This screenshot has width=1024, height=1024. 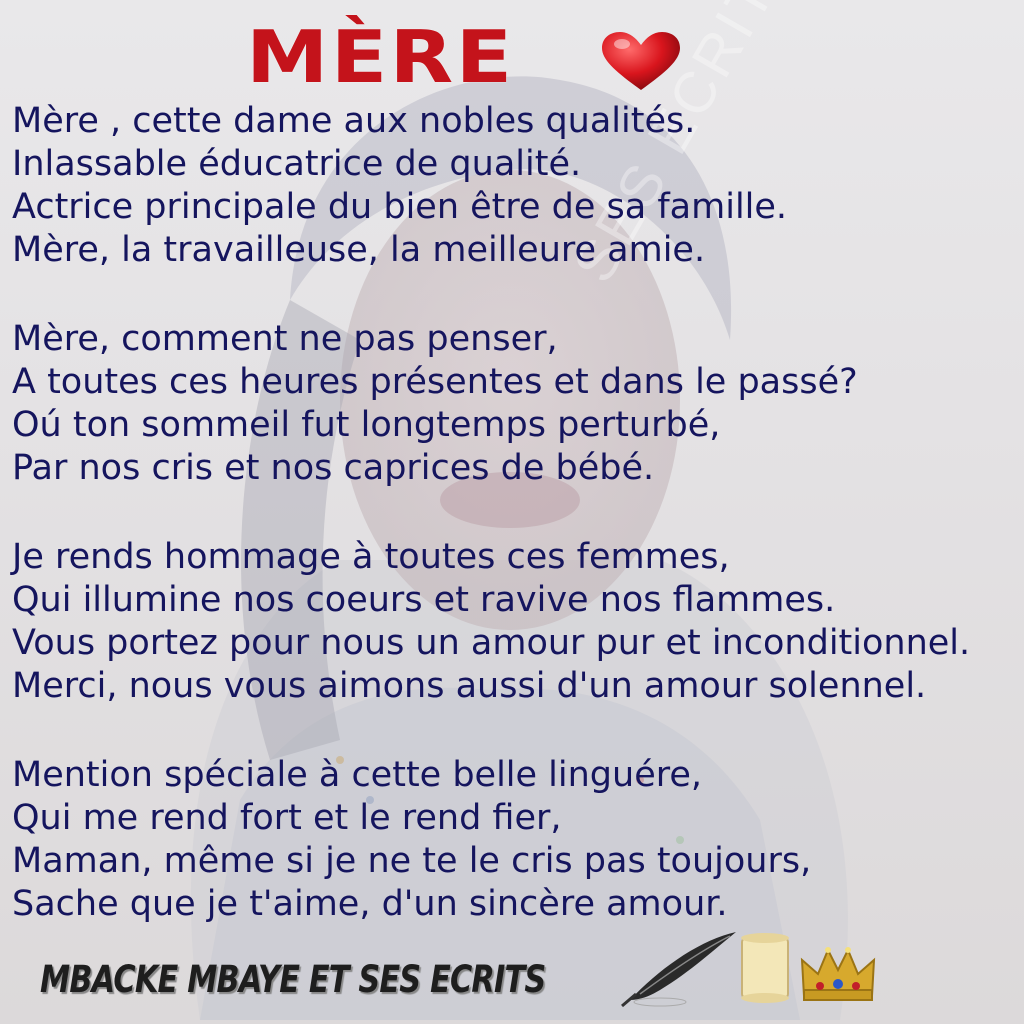 I want to click on poem-line: Par nos cris et nos caprices de bébé., so click(x=333, y=468).